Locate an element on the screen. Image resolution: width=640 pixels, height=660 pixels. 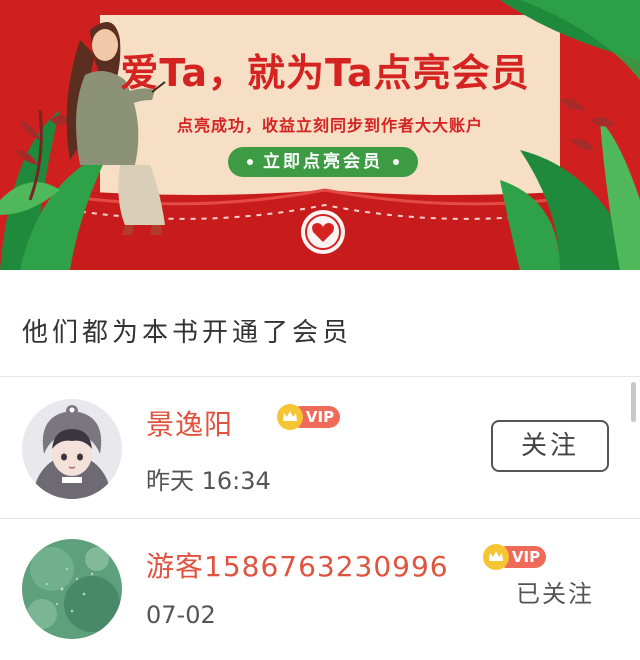
scrollbar is located at coordinates (633, 402).